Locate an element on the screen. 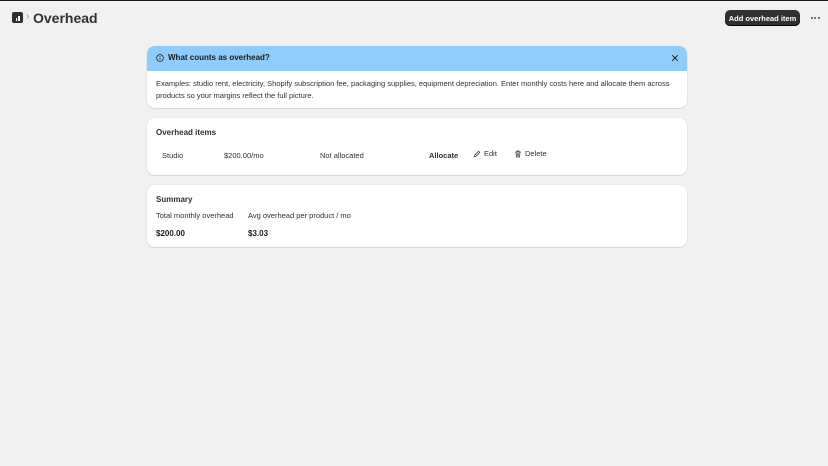 The image size is (828, 466). allocate-button: Allocate is located at coordinates (443, 155).